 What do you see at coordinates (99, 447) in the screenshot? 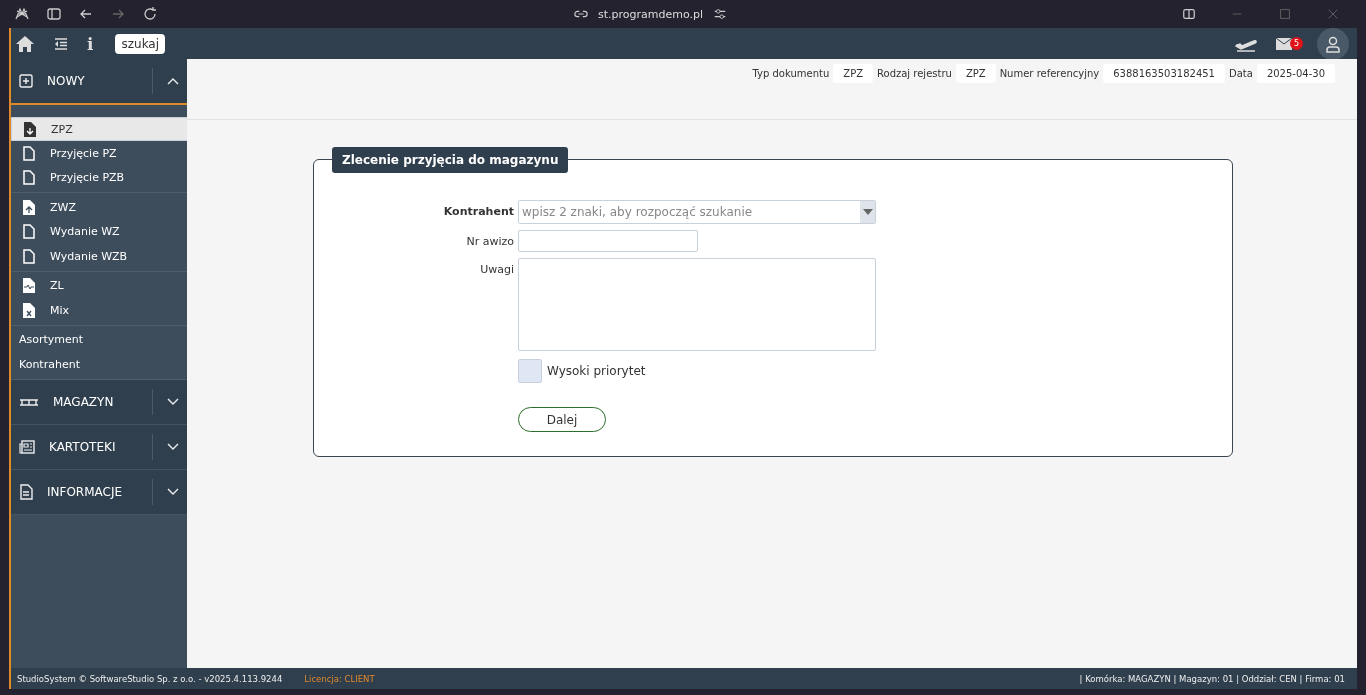
I see `menu-section-header: KARTOTEKI` at bounding box center [99, 447].